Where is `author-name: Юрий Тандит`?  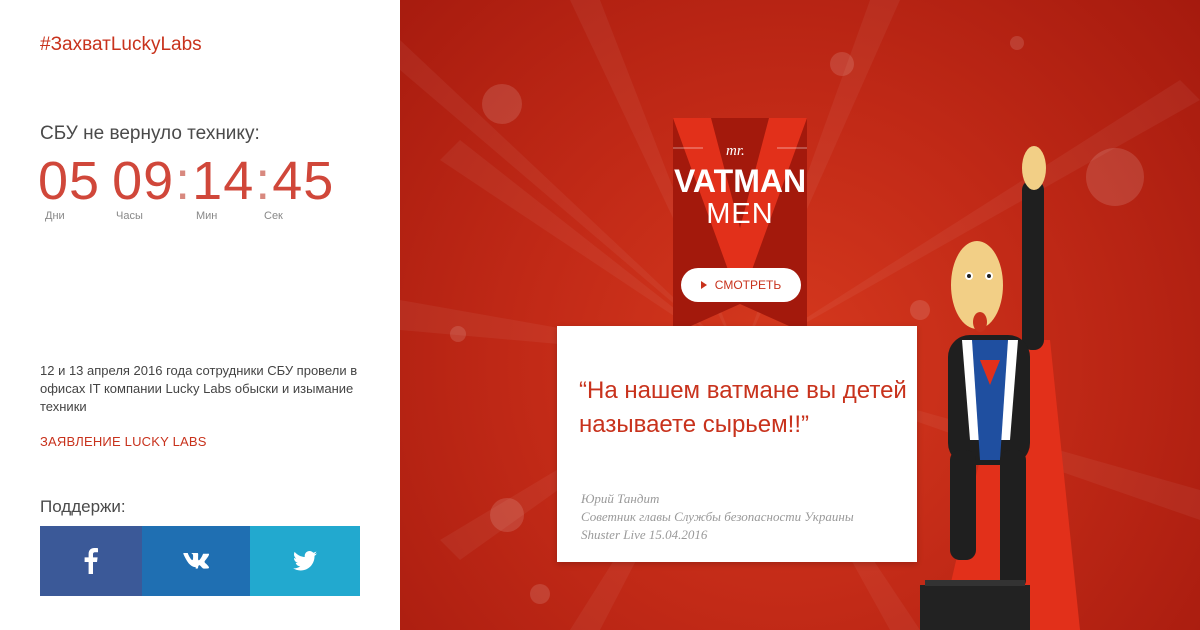
author-name: Юрий Тандит is located at coordinates (620, 498).